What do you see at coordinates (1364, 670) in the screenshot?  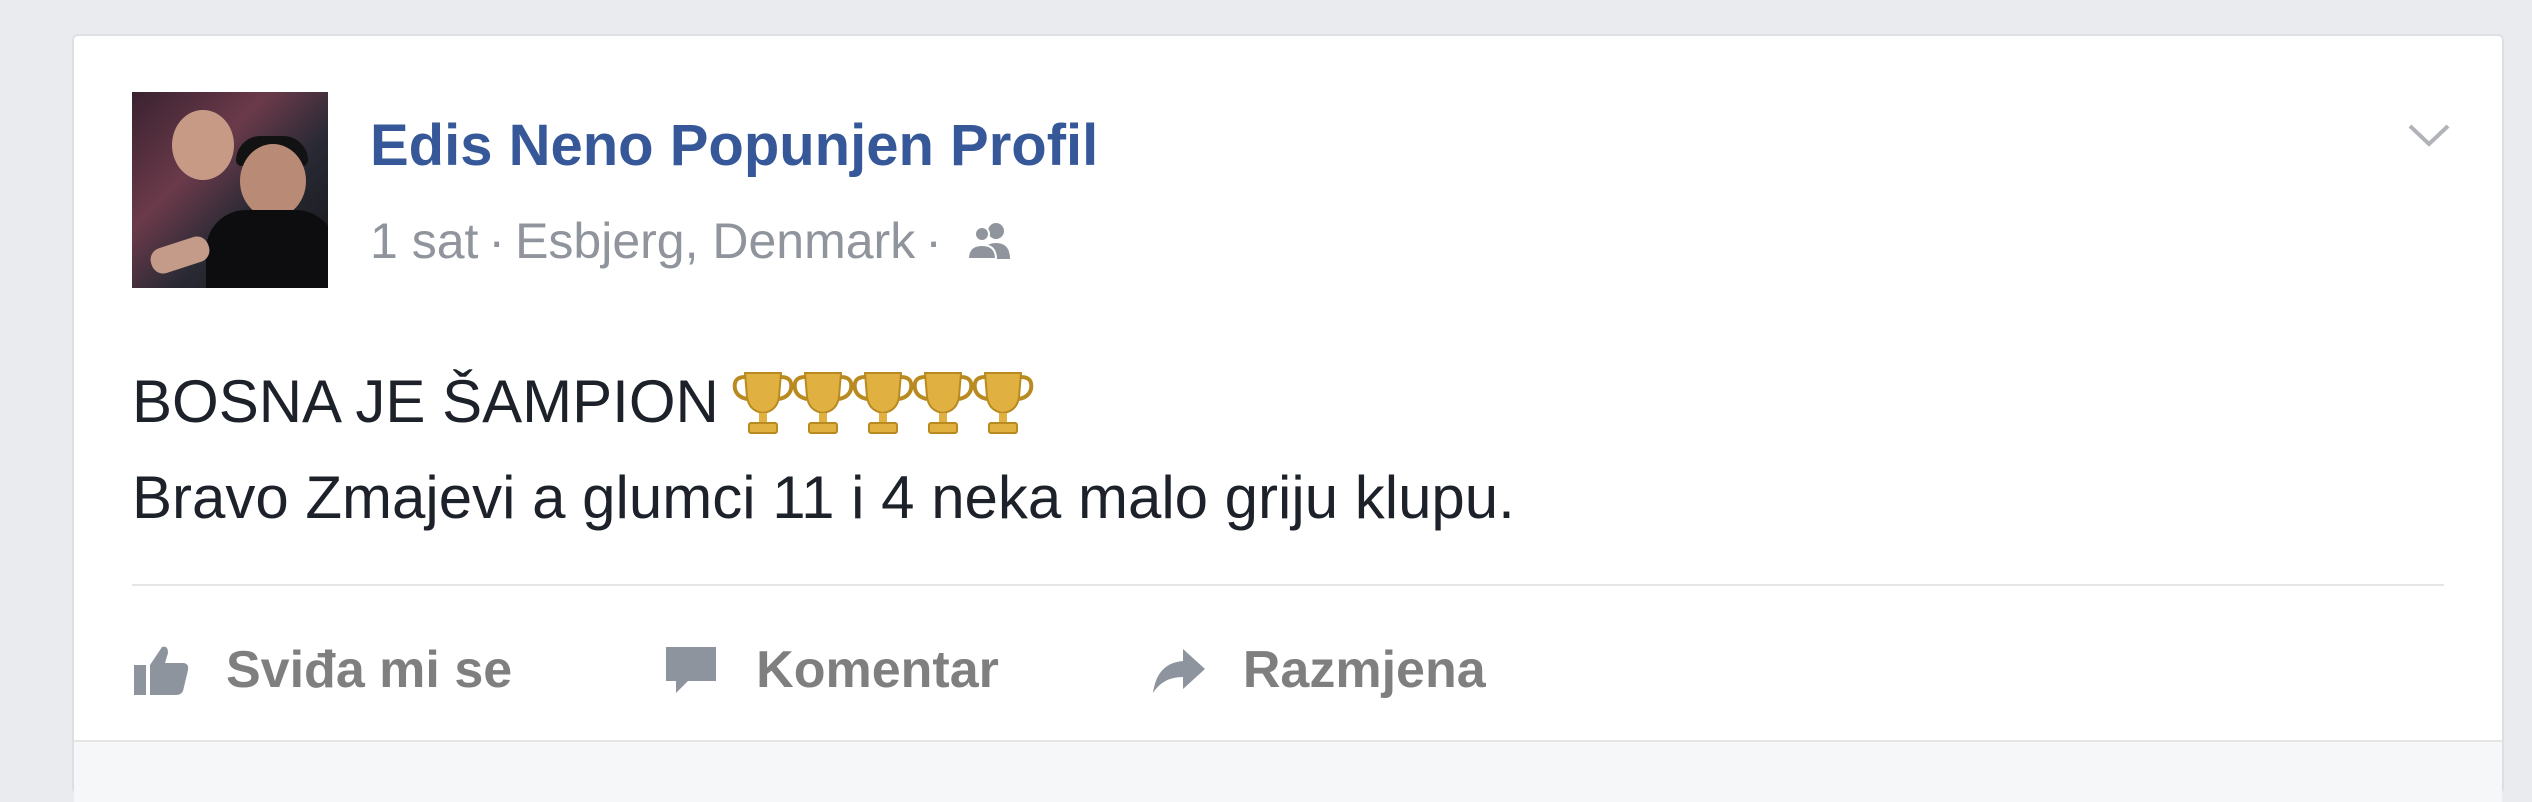 I see `share-label: Razmjena` at bounding box center [1364, 670].